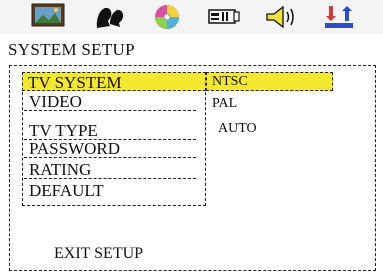 The width and height of the screenshot is (383, 278). Describe the element at coordinates (71, 49) in the screenshot. I see `page-title: SYSTEM SETUP` at that location.